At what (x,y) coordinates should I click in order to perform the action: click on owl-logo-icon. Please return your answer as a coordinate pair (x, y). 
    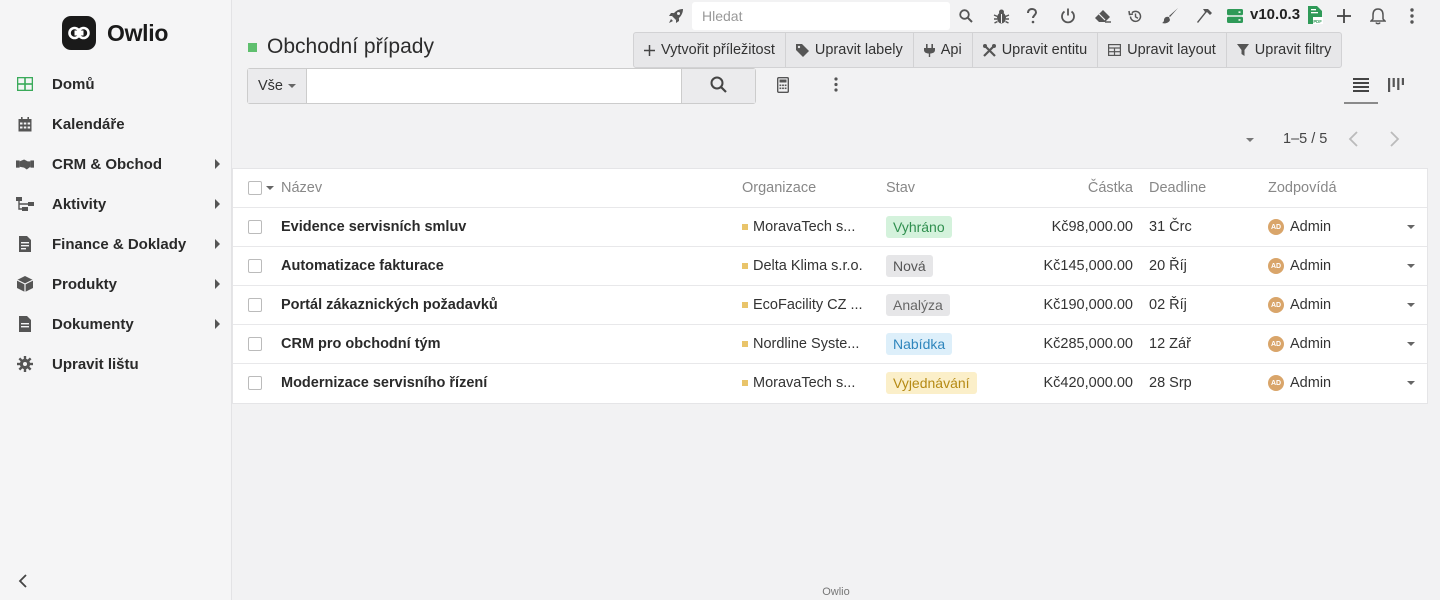
    Looking at the image, I should click on (79, 33).